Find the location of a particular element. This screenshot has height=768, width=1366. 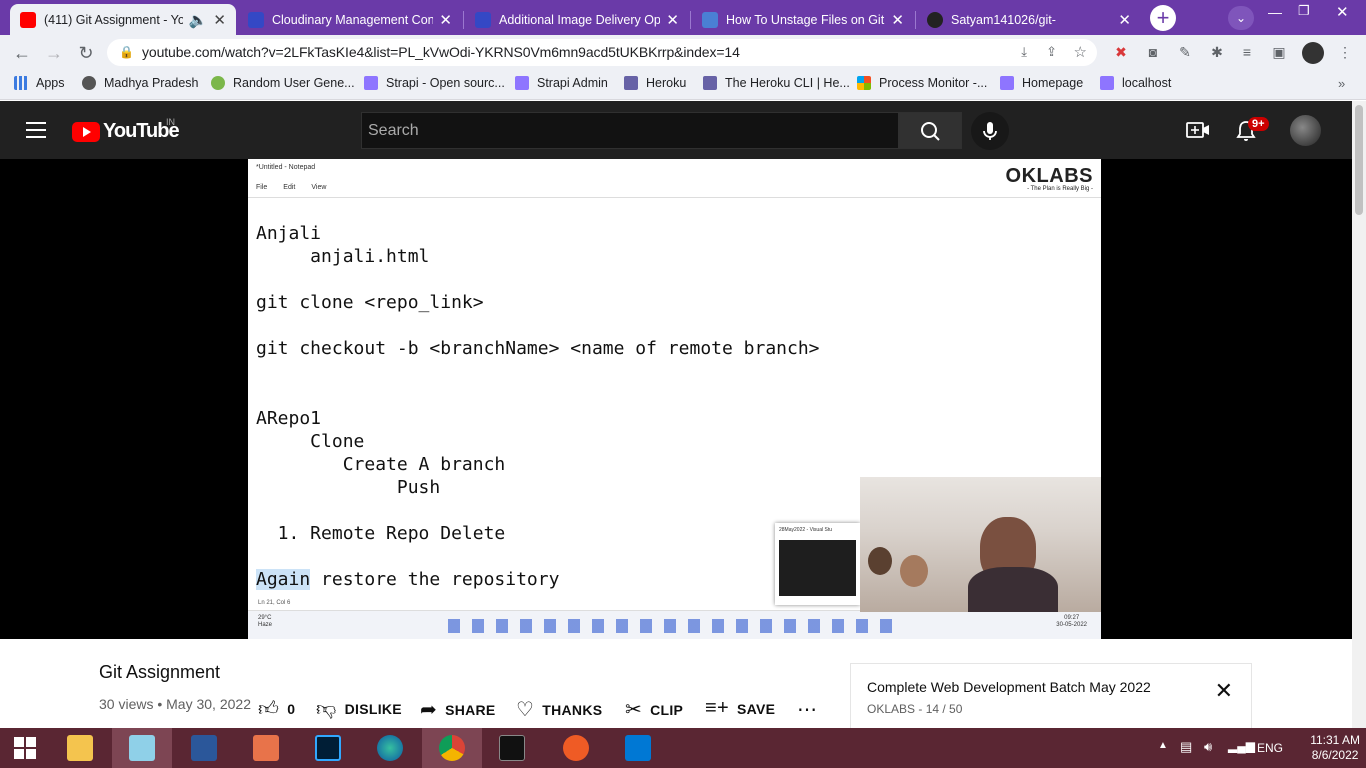

thanks-button: ♡ THANKS is located at coordinates (559, 709).